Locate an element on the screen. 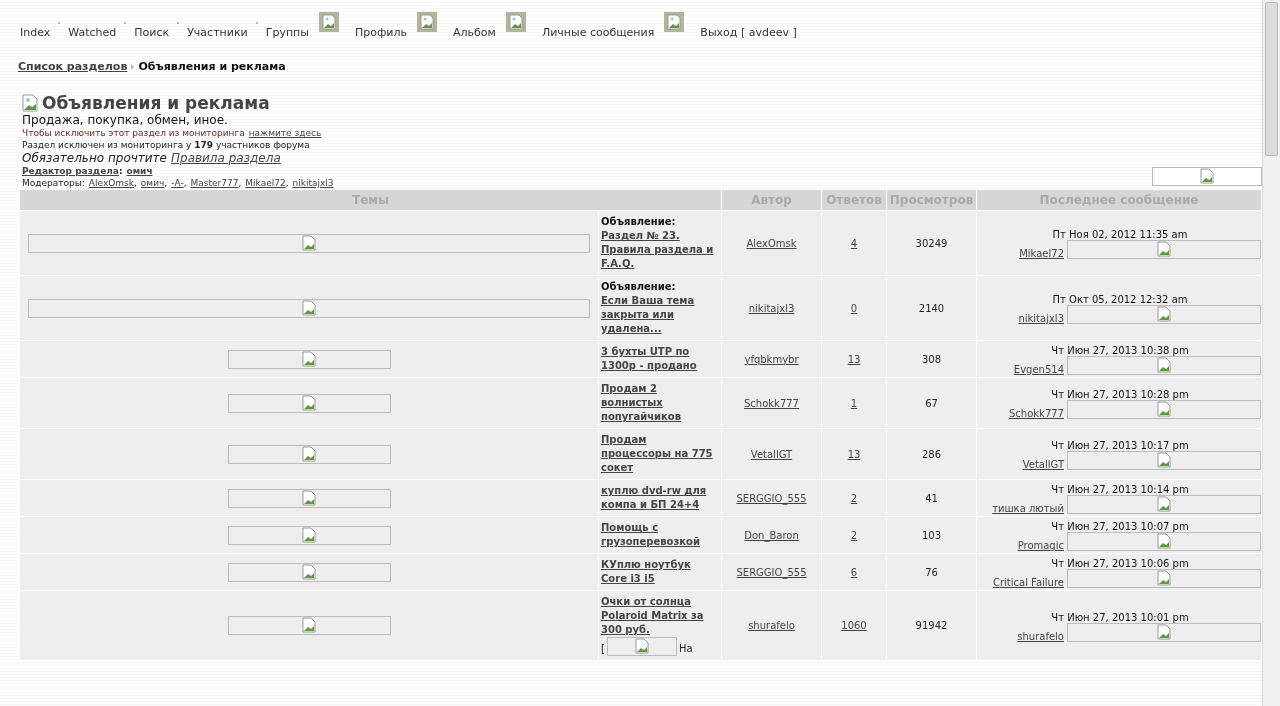 The width and height of the screenshot is (1280, 706). views-count: 2140 is located at coordinates (931, 308).